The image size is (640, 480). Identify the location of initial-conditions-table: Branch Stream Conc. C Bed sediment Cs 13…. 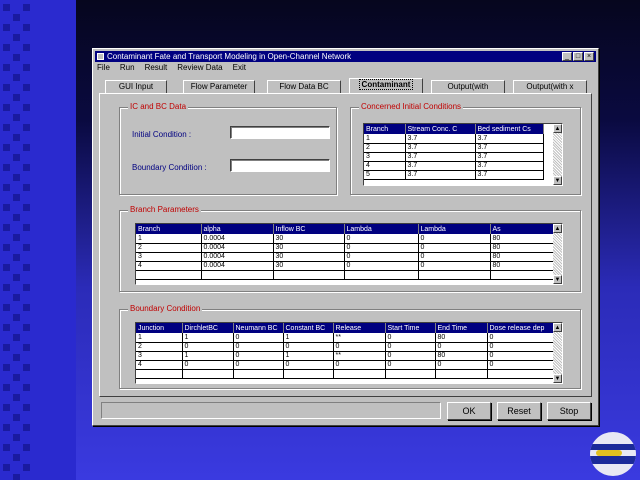
(463, 154).